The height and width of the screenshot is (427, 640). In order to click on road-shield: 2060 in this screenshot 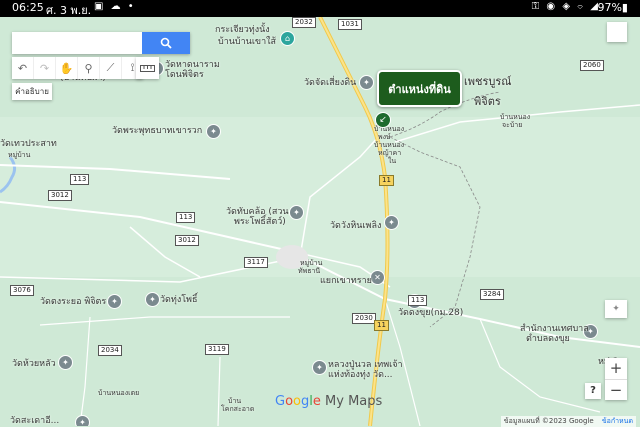, I will do `click(592, 65)`.